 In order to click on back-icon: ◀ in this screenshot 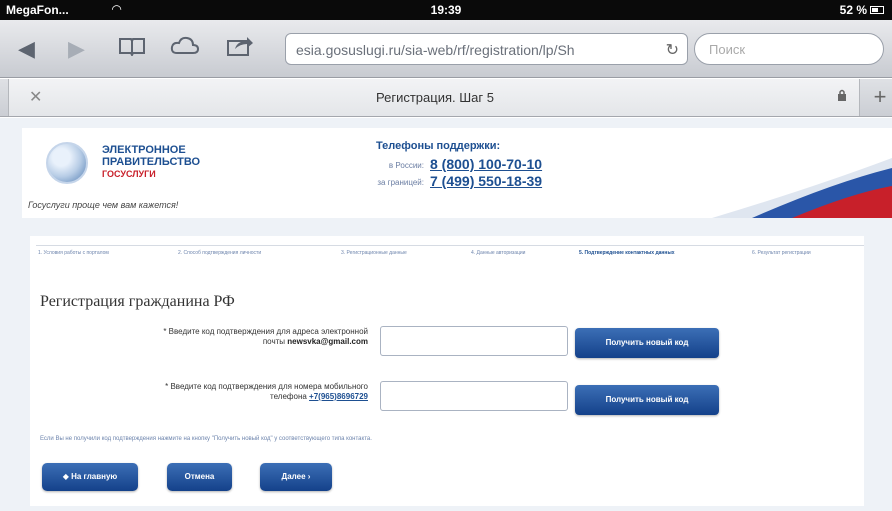, I will do `click(26, 49)`.